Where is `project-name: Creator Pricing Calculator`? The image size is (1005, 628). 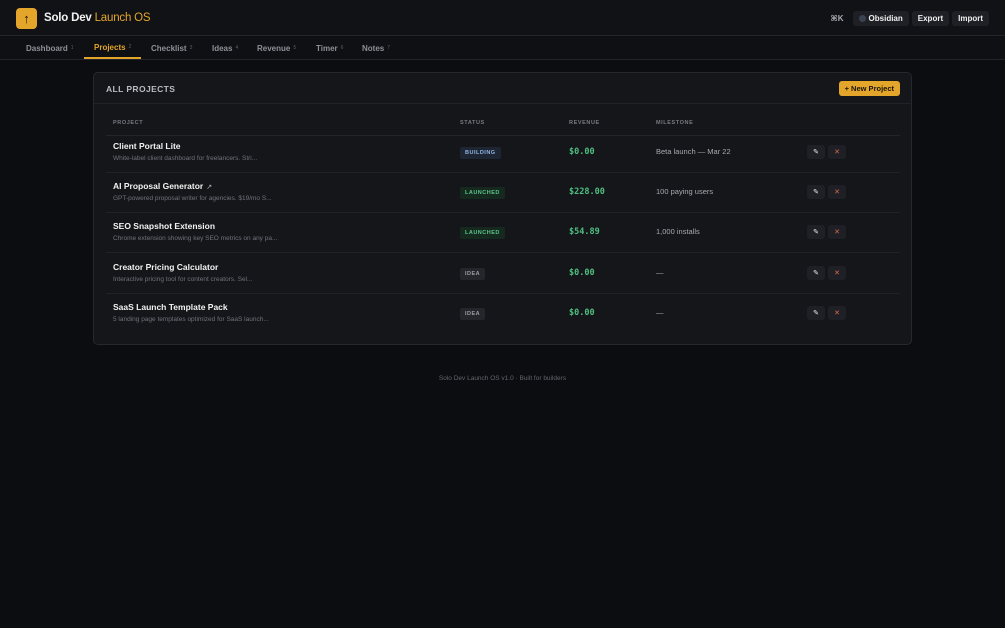 project-name: Creator Pricing Calculator is located at coordinates (167, 267).